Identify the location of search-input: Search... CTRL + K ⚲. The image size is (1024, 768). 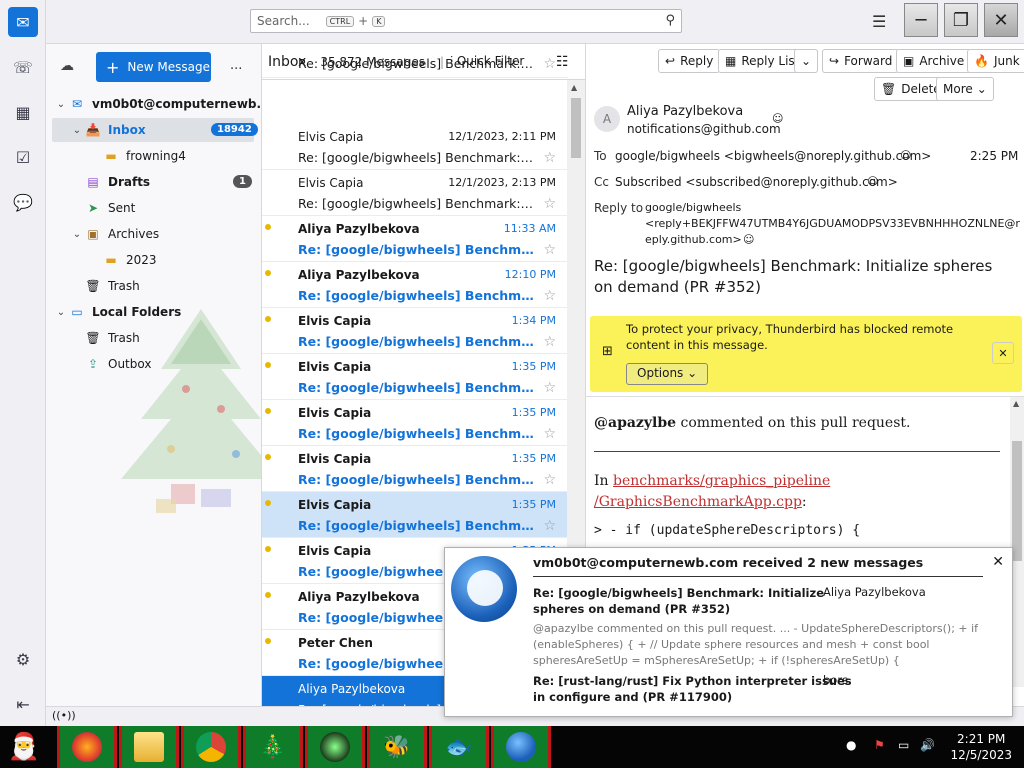
(466, 21).